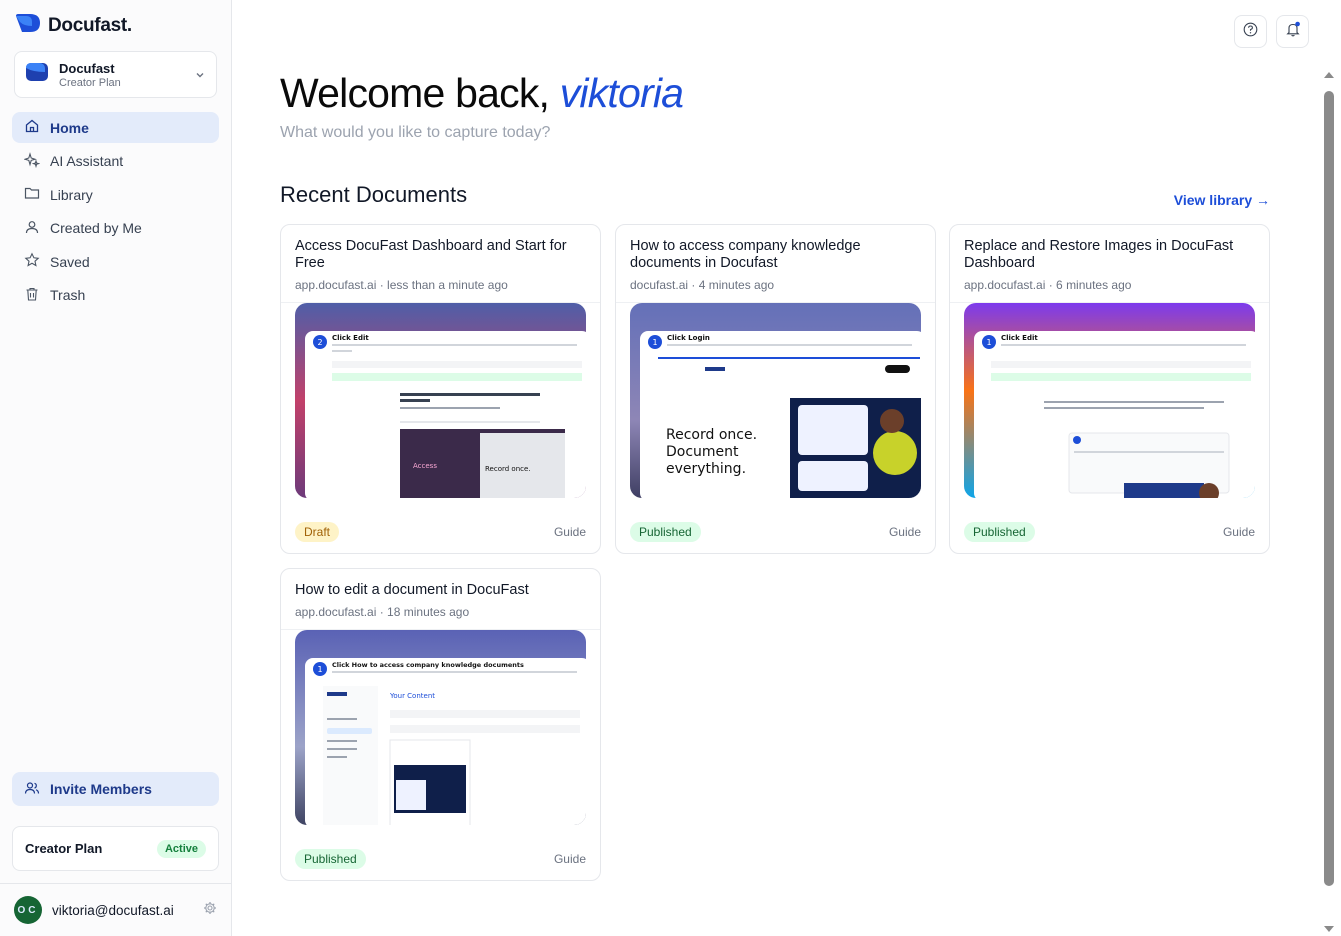  I want to click on welcome-name: viktoria, so click(621, 93).